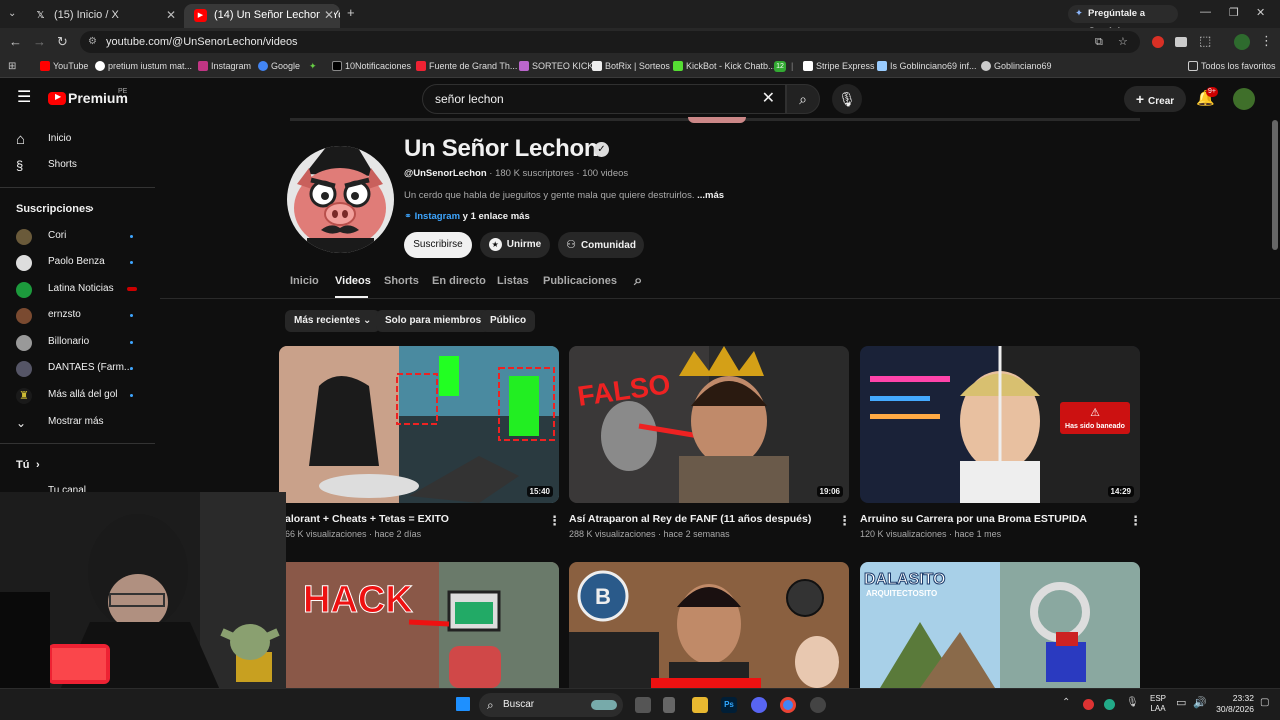 This screenshot has height=720, width=1280. What do you see at coordinates (77, 395) in the screenshot?
I see `sidebar-sub-item: ♜ Más allá del gol` at bounding box center [77, 395].